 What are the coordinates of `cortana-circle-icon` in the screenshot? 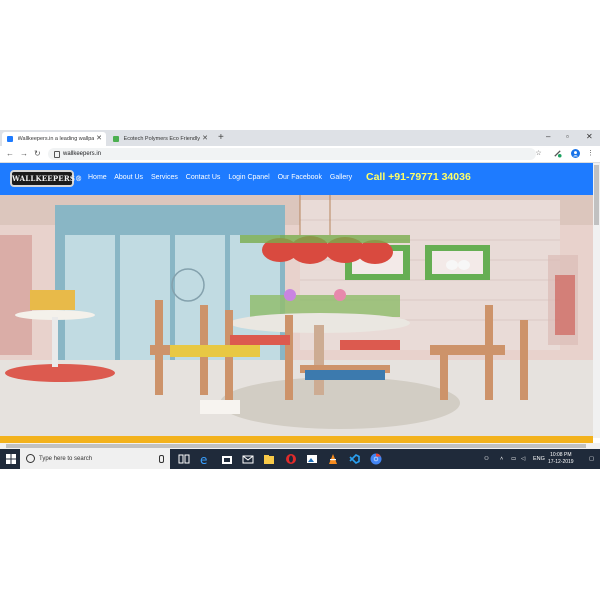 It's located at (30, 458).